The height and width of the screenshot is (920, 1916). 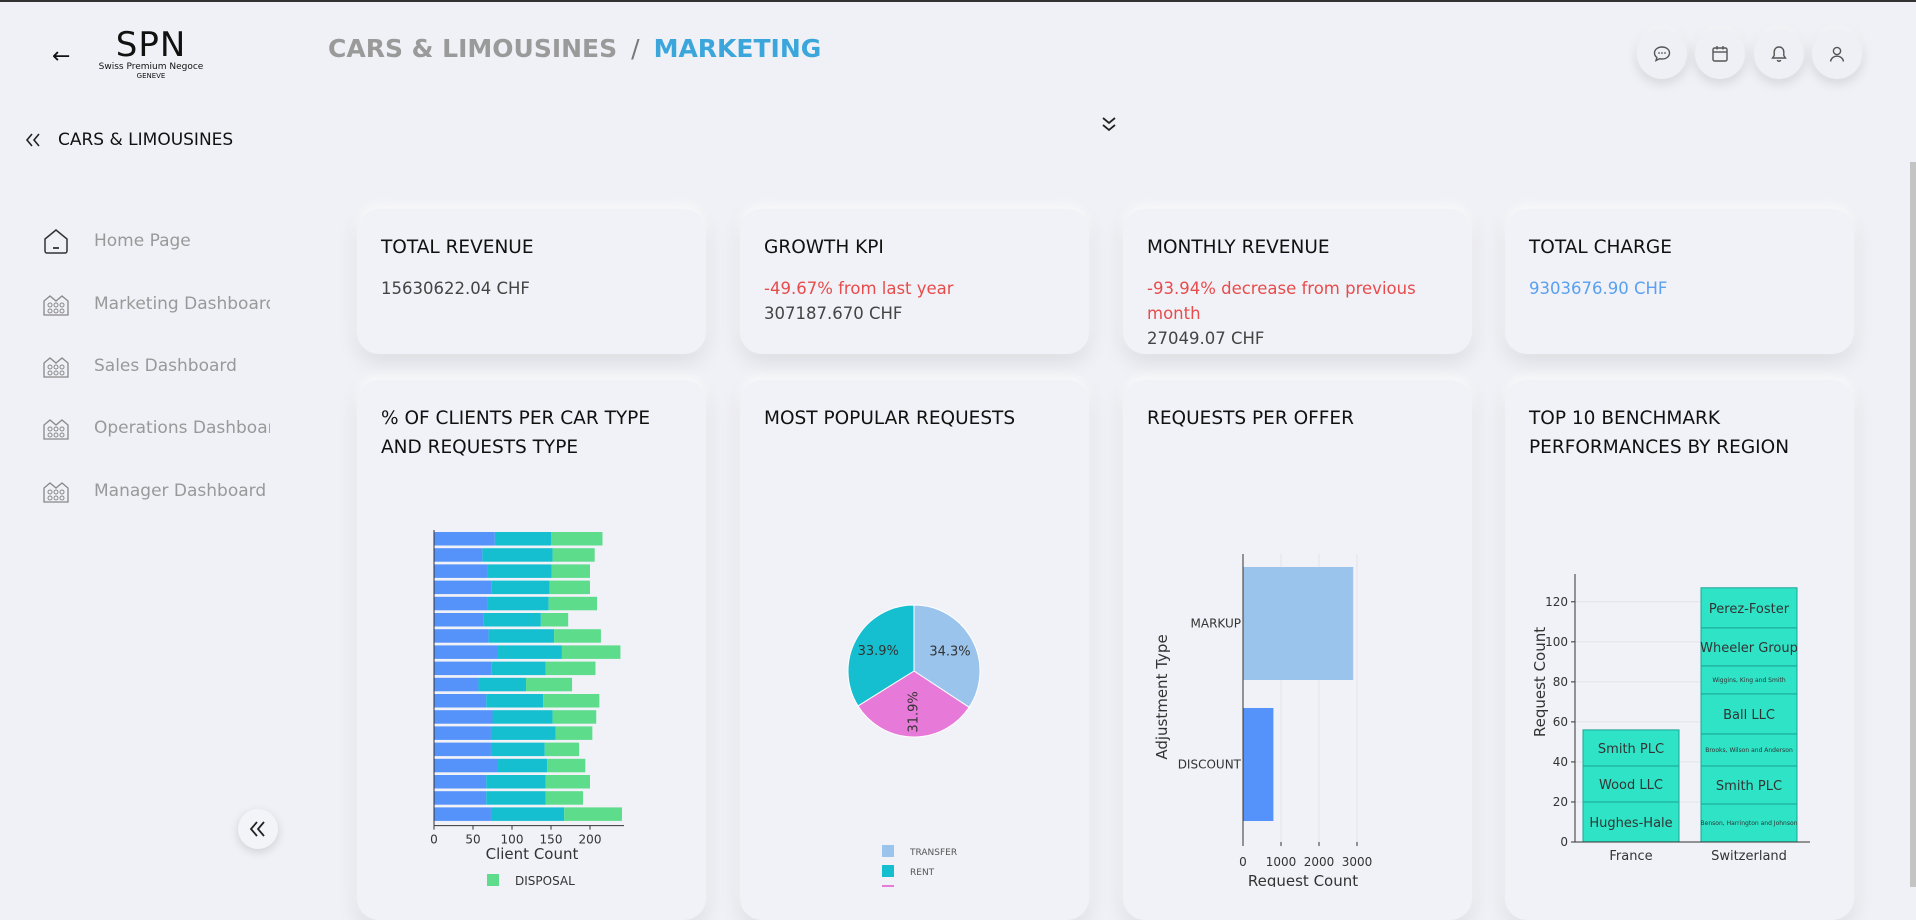 I want to click on sidebar-header: CARS & LIMOUSINES, so click(x=128, y=140).